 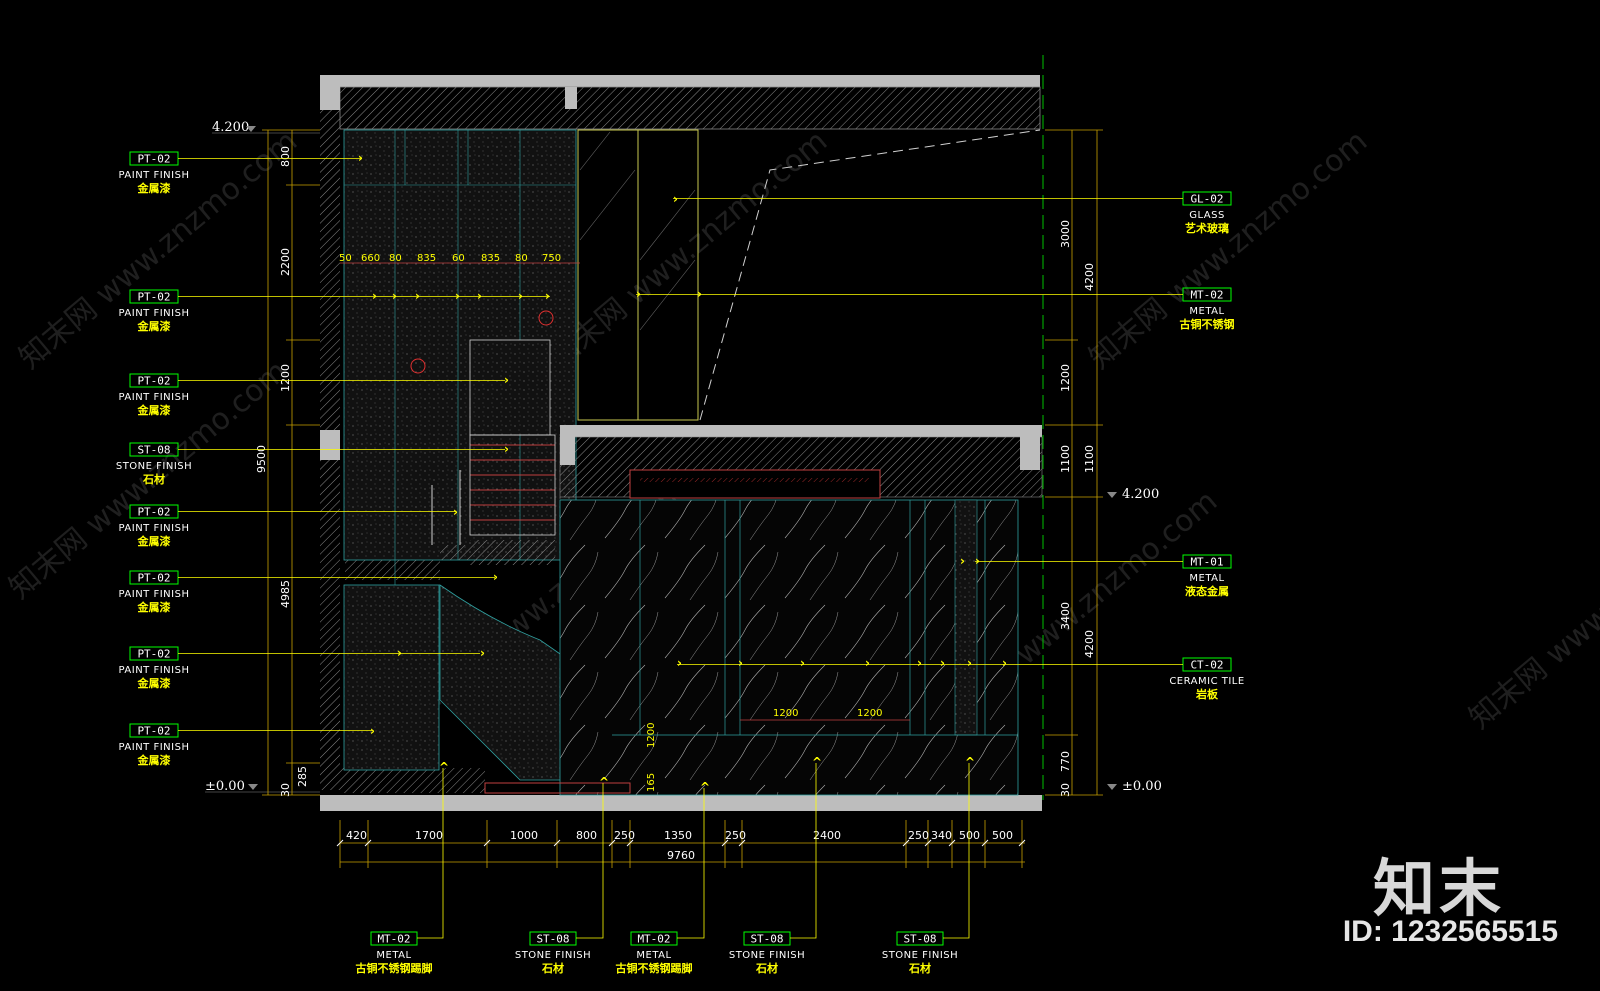 I want to click on right-tag-code: MT-01, so click(x=1206, y=562).